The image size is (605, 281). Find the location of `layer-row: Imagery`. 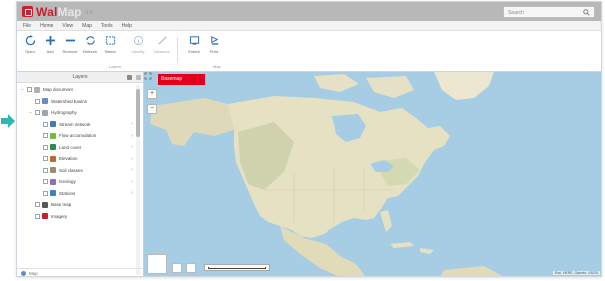

layer-row: Imagery is located at coordinates (76, 217).